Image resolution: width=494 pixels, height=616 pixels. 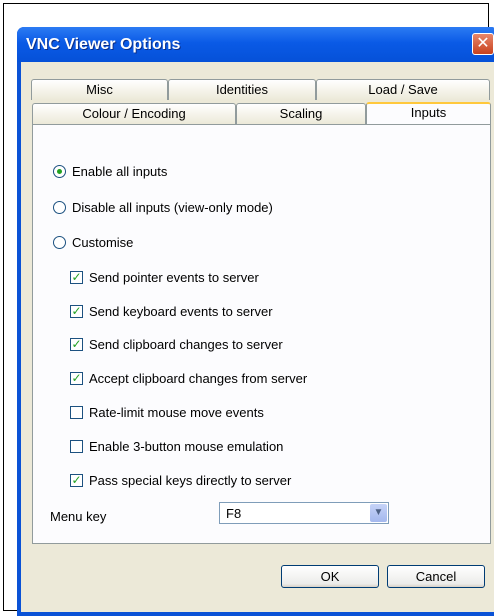 I want to click on cancel-button: Cancel, so click(x=436, y=576).